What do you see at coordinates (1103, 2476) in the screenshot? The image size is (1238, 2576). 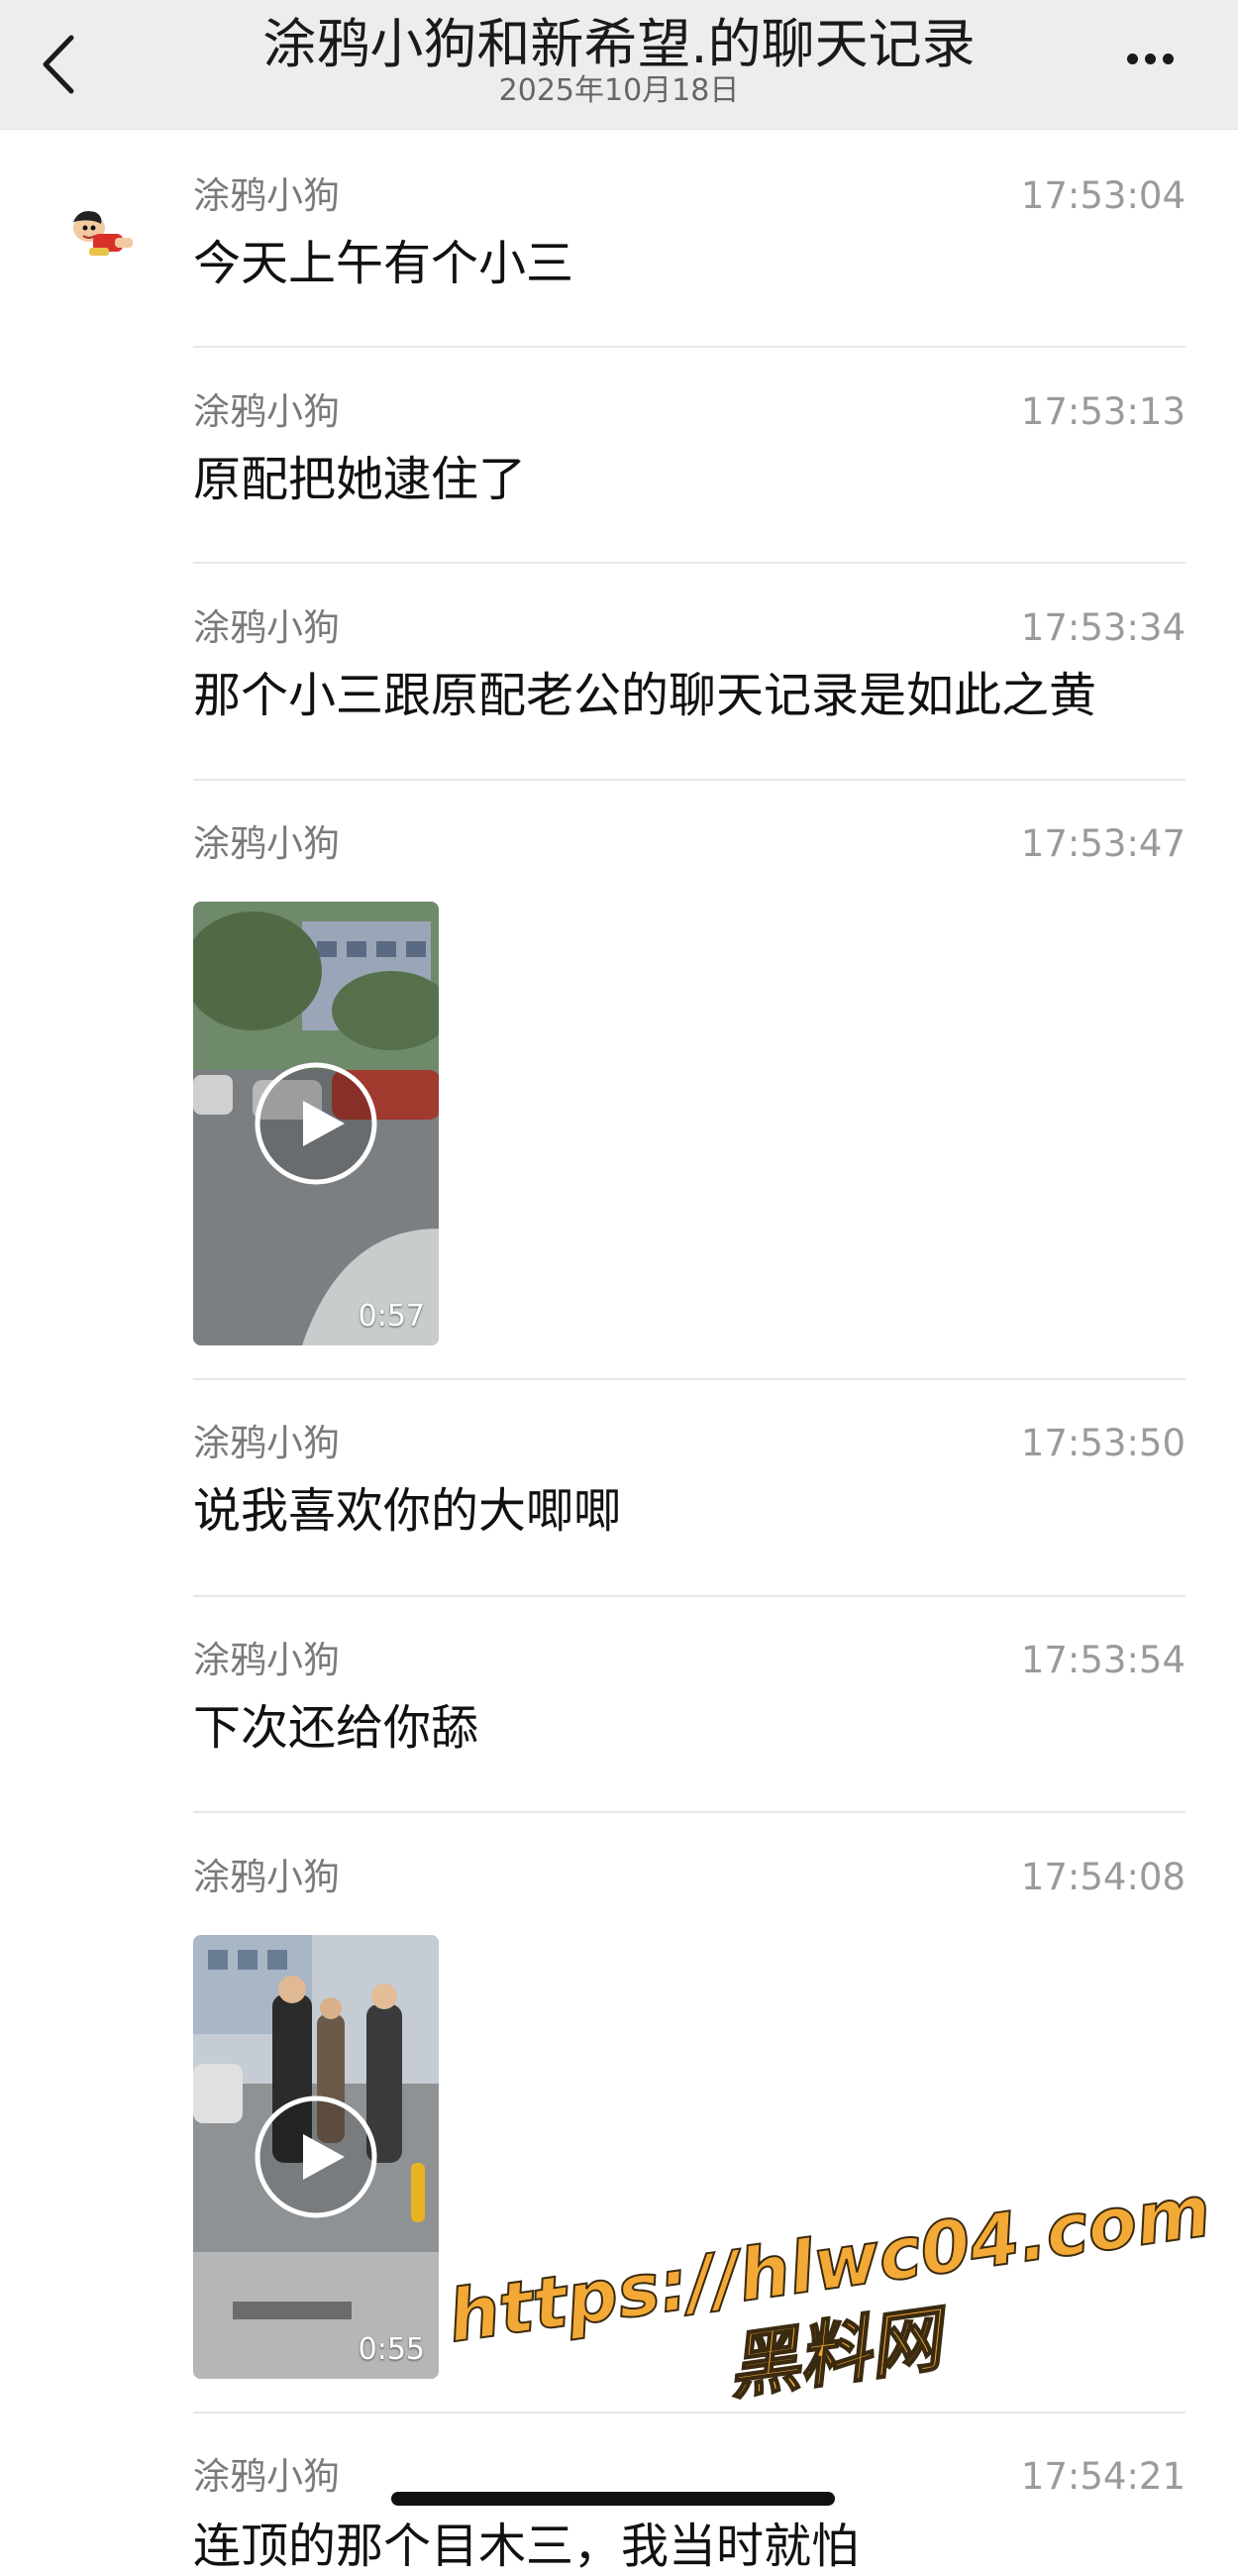 I see `message-time: 17:54:21` at bounding box center [1103, 2476].